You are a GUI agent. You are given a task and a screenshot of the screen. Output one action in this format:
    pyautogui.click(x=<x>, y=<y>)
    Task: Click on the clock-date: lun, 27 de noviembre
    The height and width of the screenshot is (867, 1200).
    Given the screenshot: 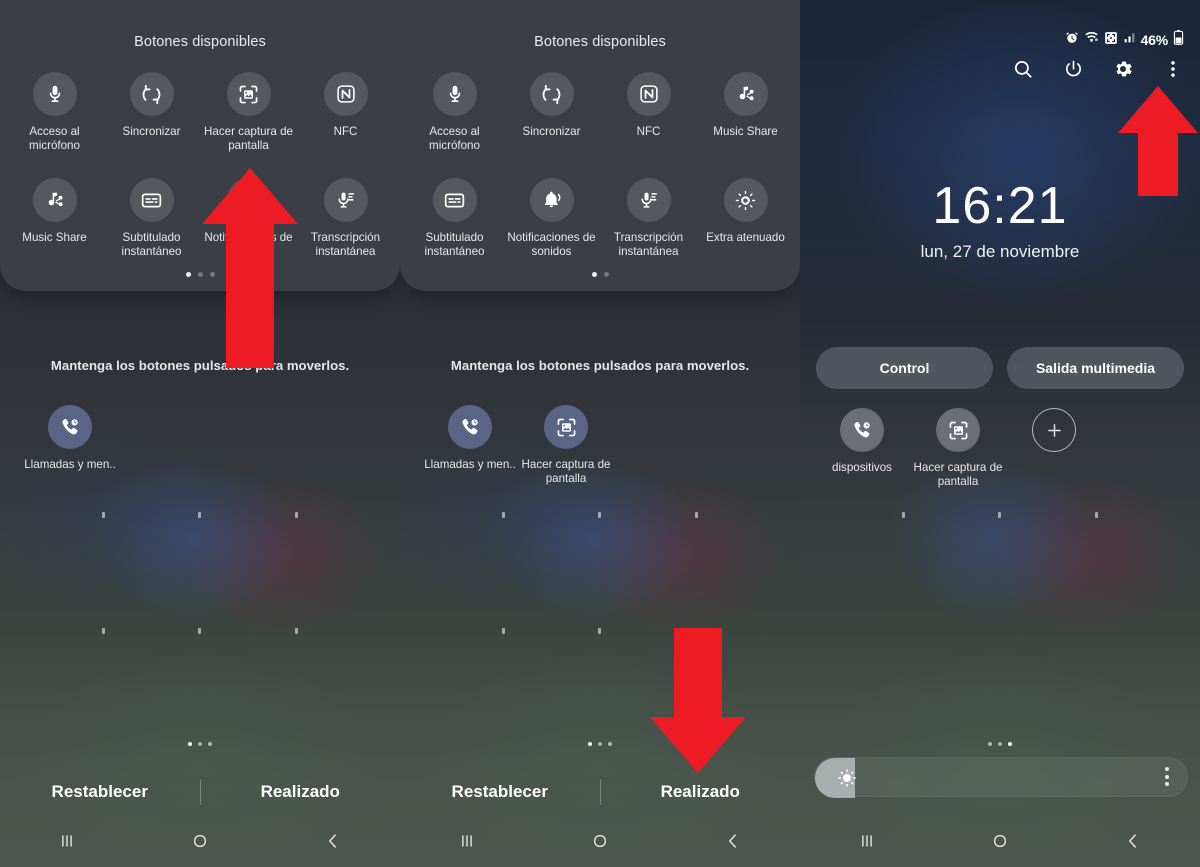 What is the action you would take?
    pyautogui.click(x=1000, y=251)
    